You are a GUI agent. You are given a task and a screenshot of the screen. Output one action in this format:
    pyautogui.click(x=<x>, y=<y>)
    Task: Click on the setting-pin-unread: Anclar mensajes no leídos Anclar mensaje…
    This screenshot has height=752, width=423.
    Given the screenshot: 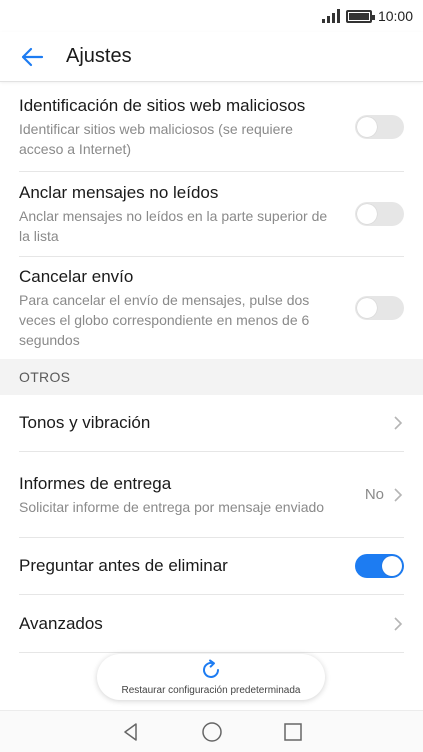 What is the action you would take?
    pyautogui.click(x=211, y=214)
    